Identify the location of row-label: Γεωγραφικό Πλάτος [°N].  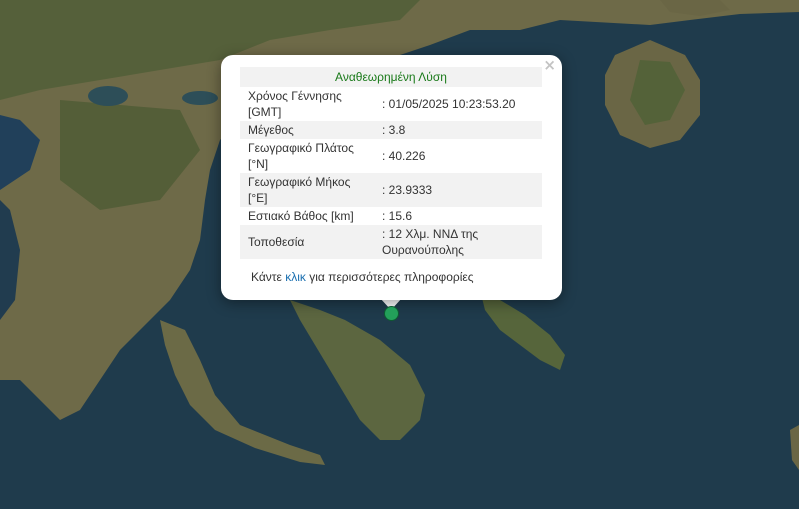
(301, 156).